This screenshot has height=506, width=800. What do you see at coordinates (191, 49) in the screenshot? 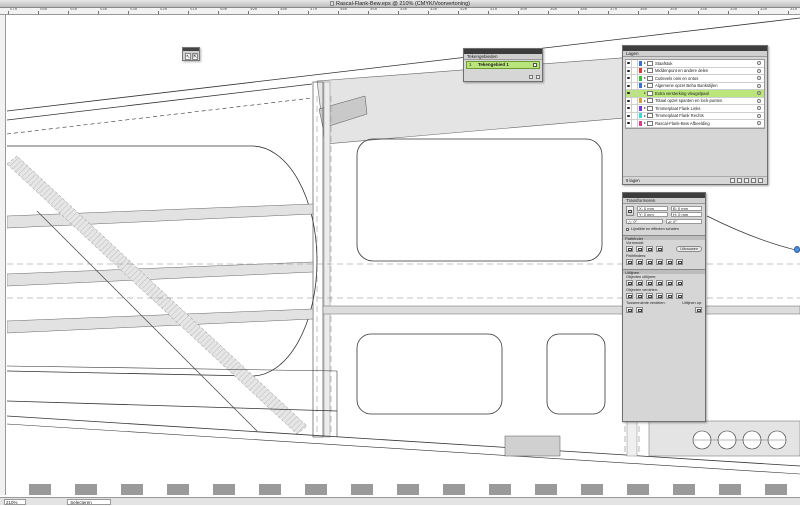
I see `toolbox-header` at bounding box center [191, 49].